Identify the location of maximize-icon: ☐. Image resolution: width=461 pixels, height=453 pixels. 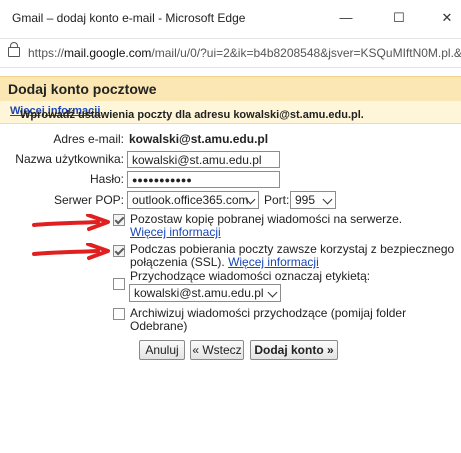
(399, 18).